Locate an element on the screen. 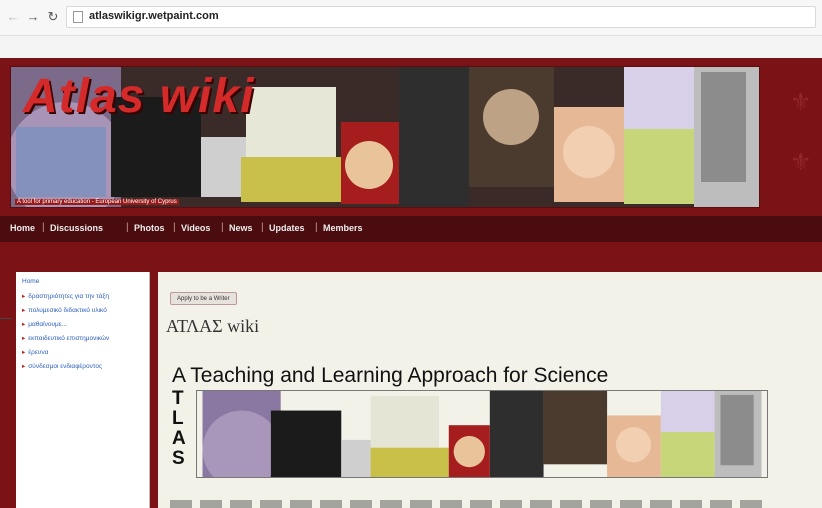  sidebar-item: ▸ πολυμεσικό διδακτικό υλικό is located at coordinates (64, 310).